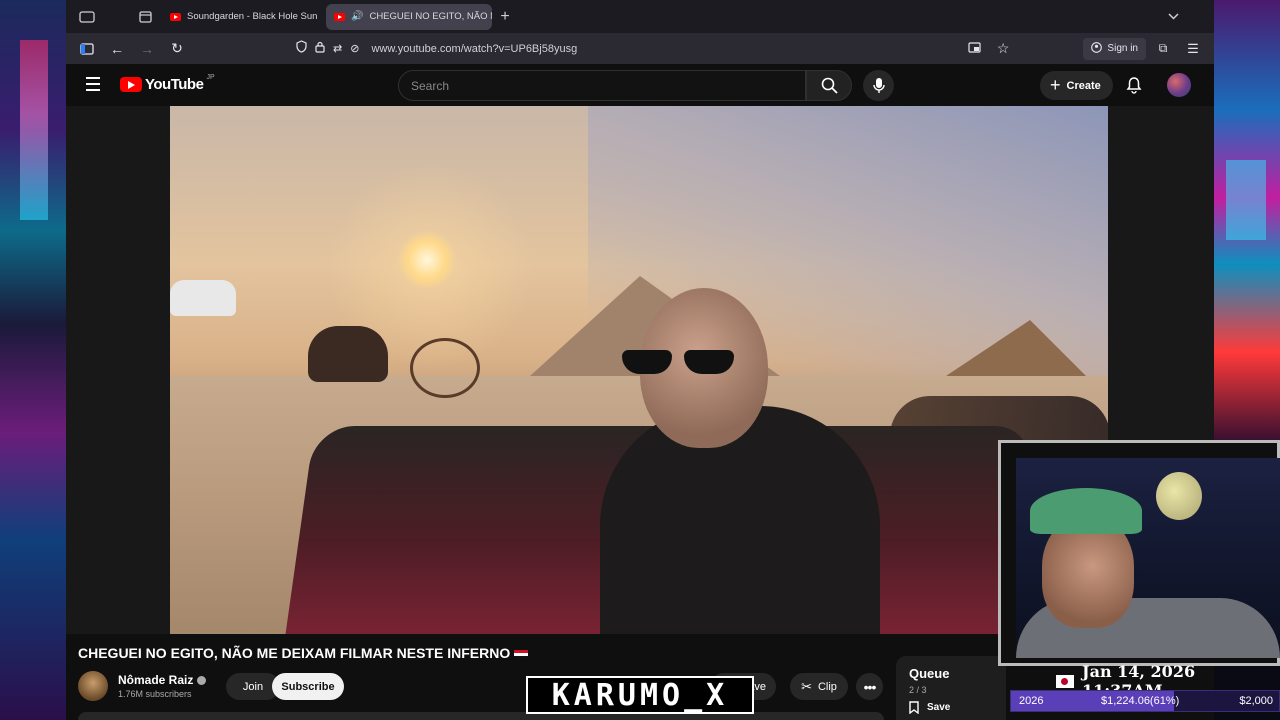 The height and width of the screenshot is (720, 1280). Describe the element at coordinates (301, 48) in the screenshot. I see `shield-icon` at that location.